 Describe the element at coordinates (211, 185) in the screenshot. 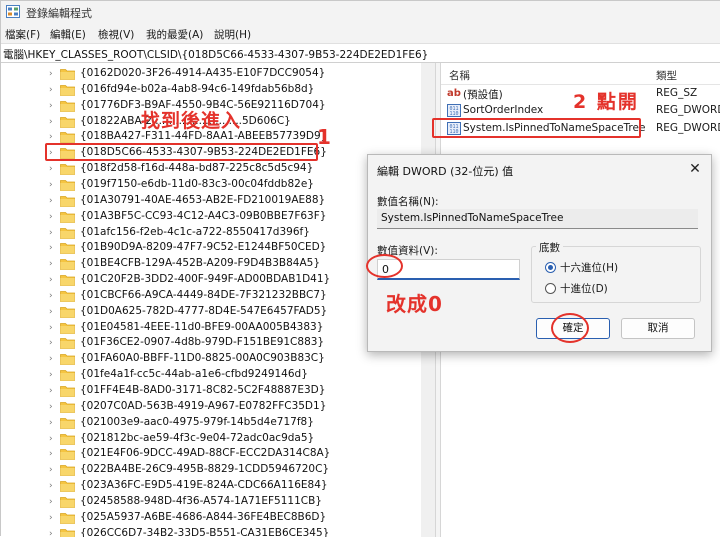

I see `tree-item: › {019f7150-e6db-11d0-83c3-00c04fddb82e}` at that location.